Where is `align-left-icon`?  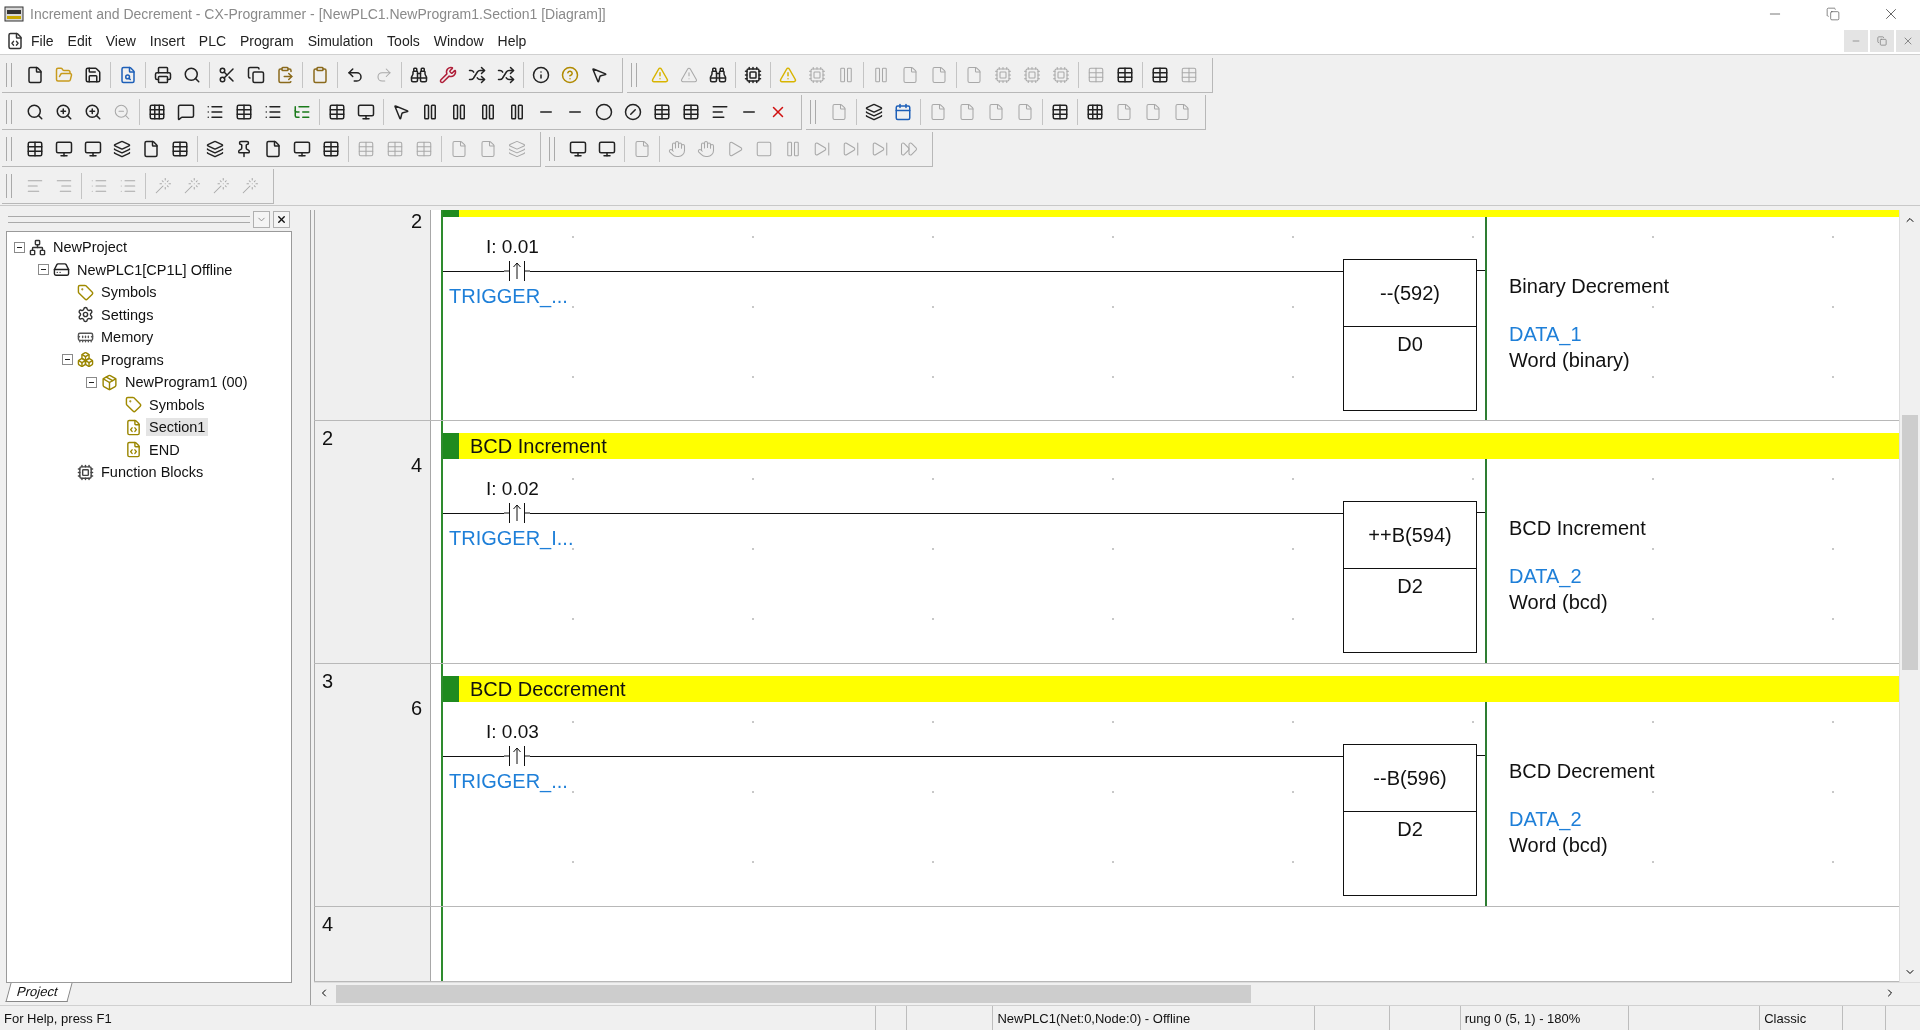
align-left-icon is located at coordinates (720, 112).